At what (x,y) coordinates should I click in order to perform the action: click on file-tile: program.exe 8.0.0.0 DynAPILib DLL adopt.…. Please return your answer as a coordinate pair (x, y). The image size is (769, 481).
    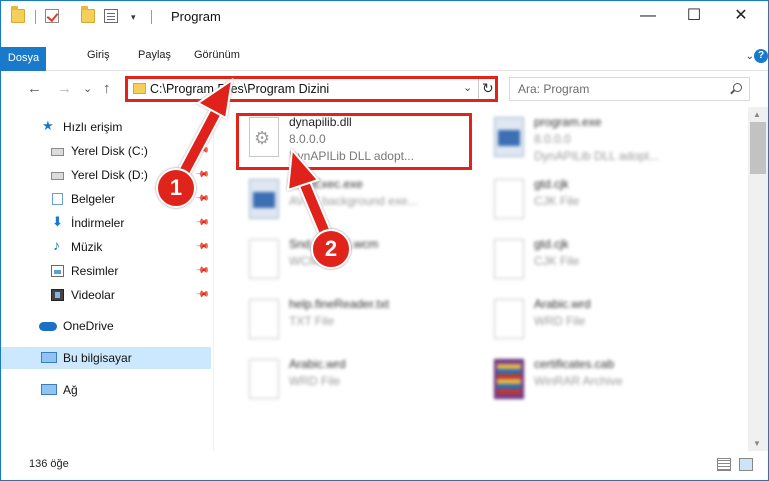
    Looking at the image, I should click on (604, 142).